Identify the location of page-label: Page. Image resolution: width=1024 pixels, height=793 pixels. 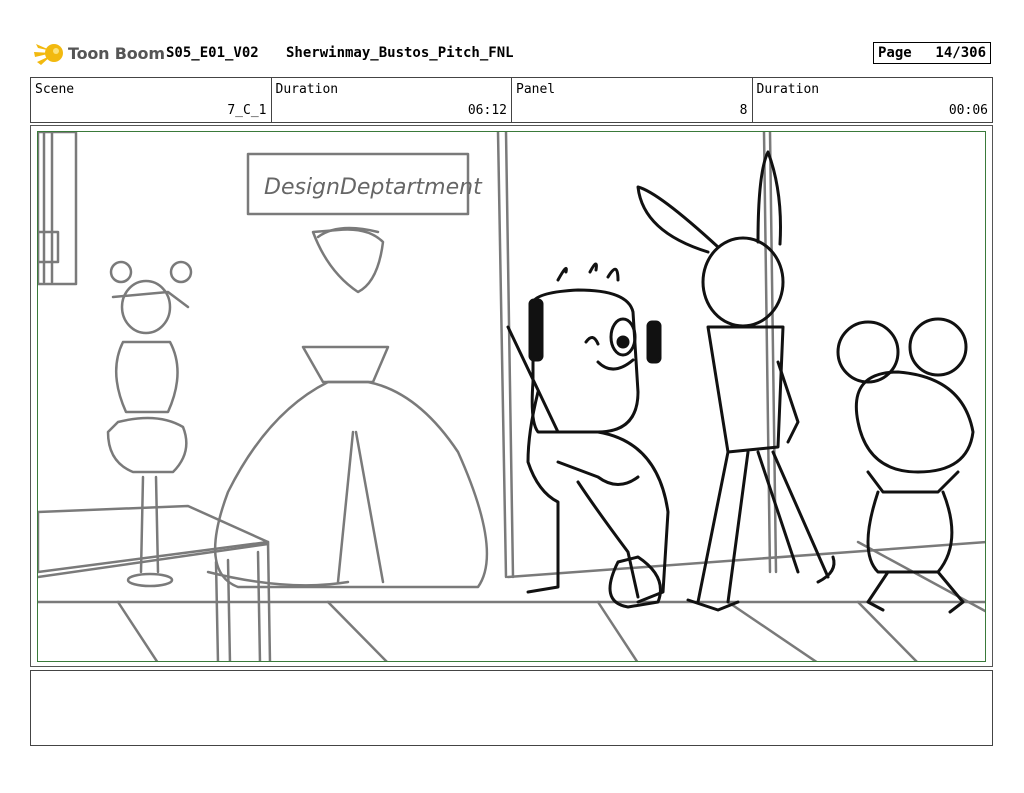
(895, 53).